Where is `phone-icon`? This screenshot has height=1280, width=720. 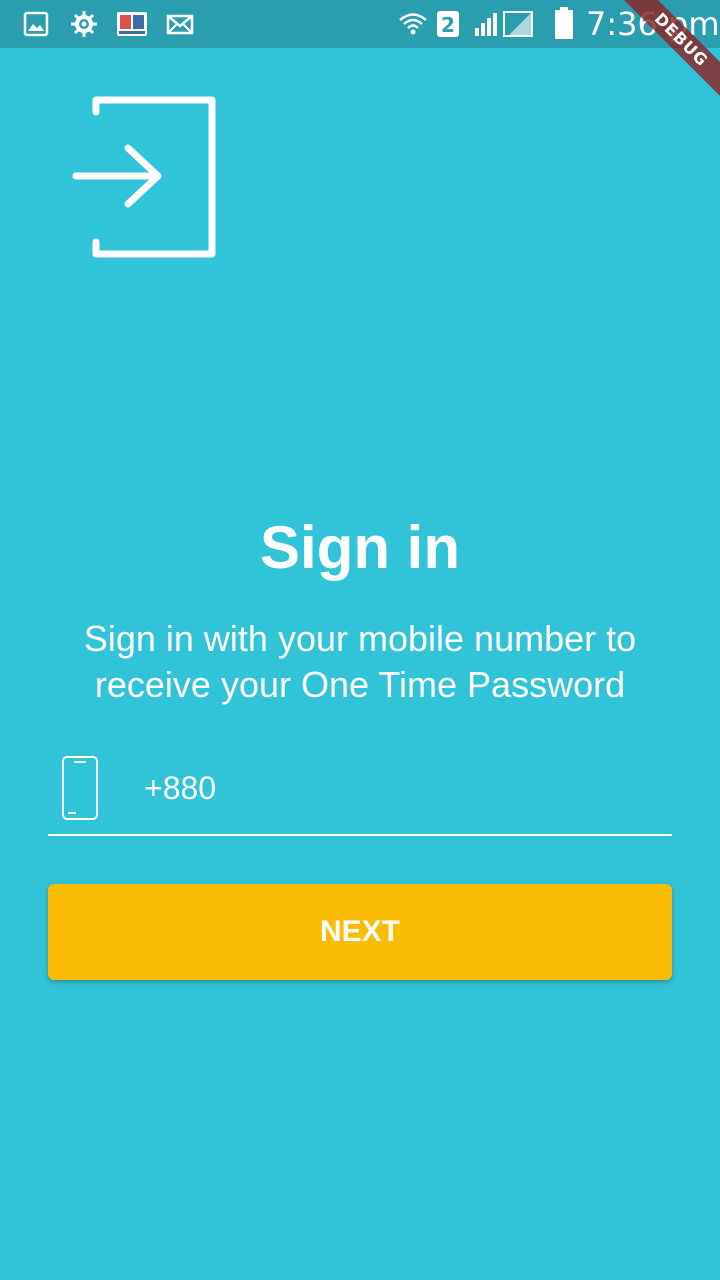
phone-icon is located at coordinates (80, 788).